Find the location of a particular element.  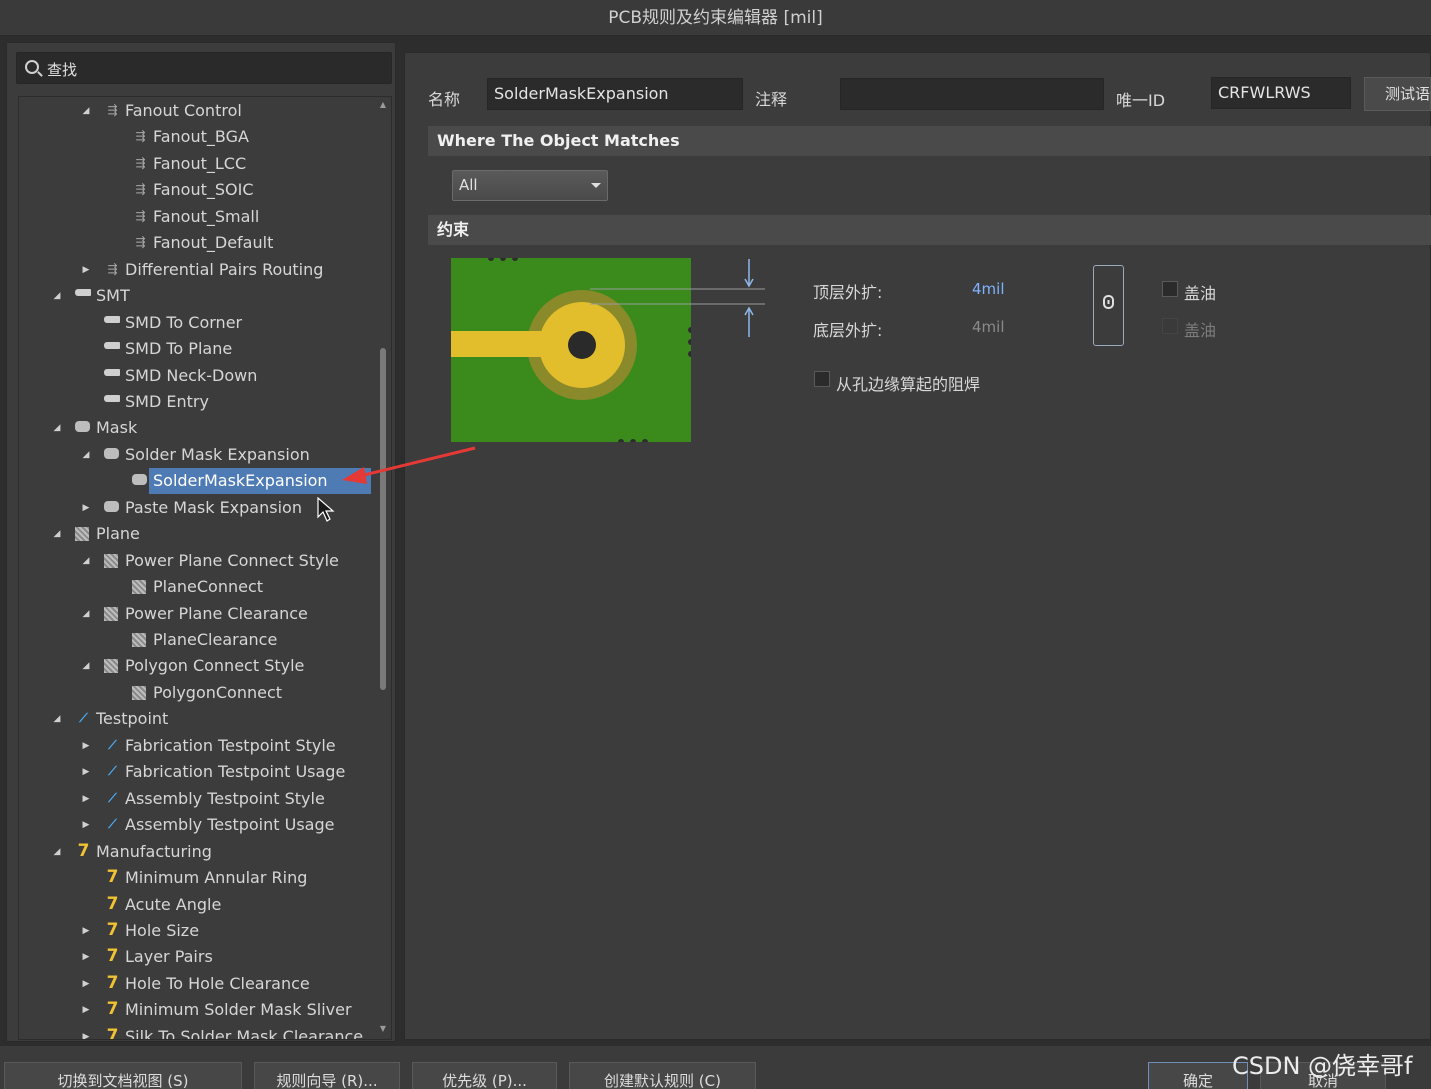

smd-icon is located at coordinates (112, 346).